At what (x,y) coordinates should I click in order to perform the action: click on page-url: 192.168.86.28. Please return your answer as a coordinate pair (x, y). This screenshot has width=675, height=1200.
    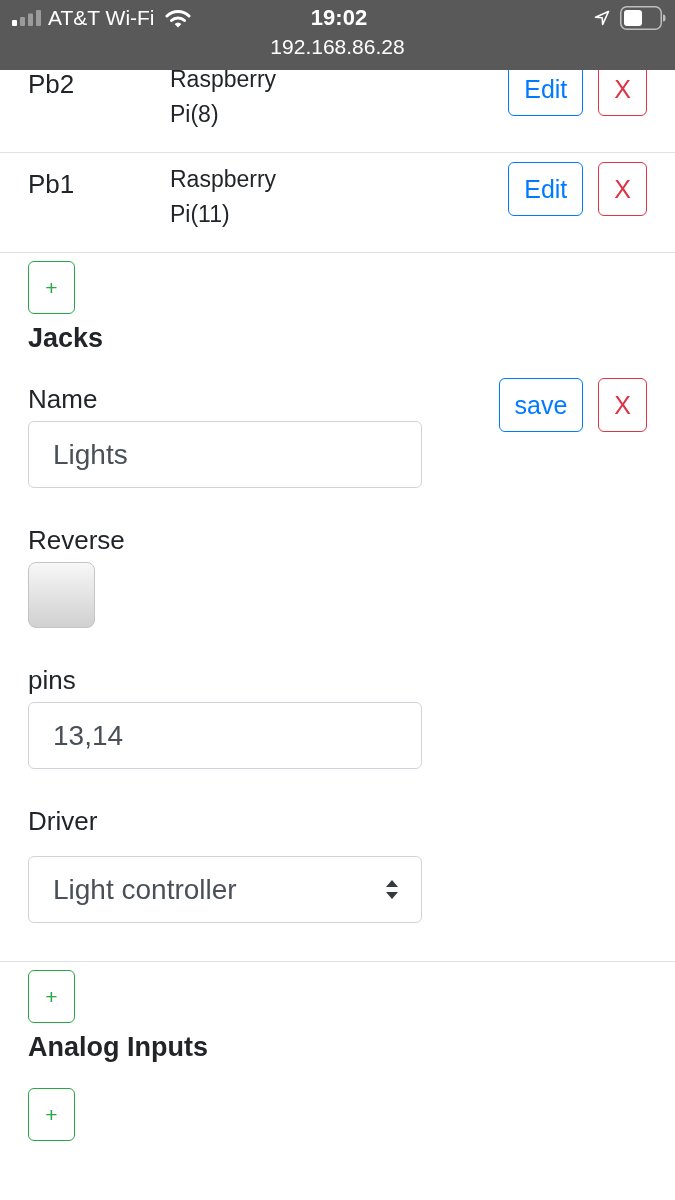
    Looking at the image, I should click on (337, 47).